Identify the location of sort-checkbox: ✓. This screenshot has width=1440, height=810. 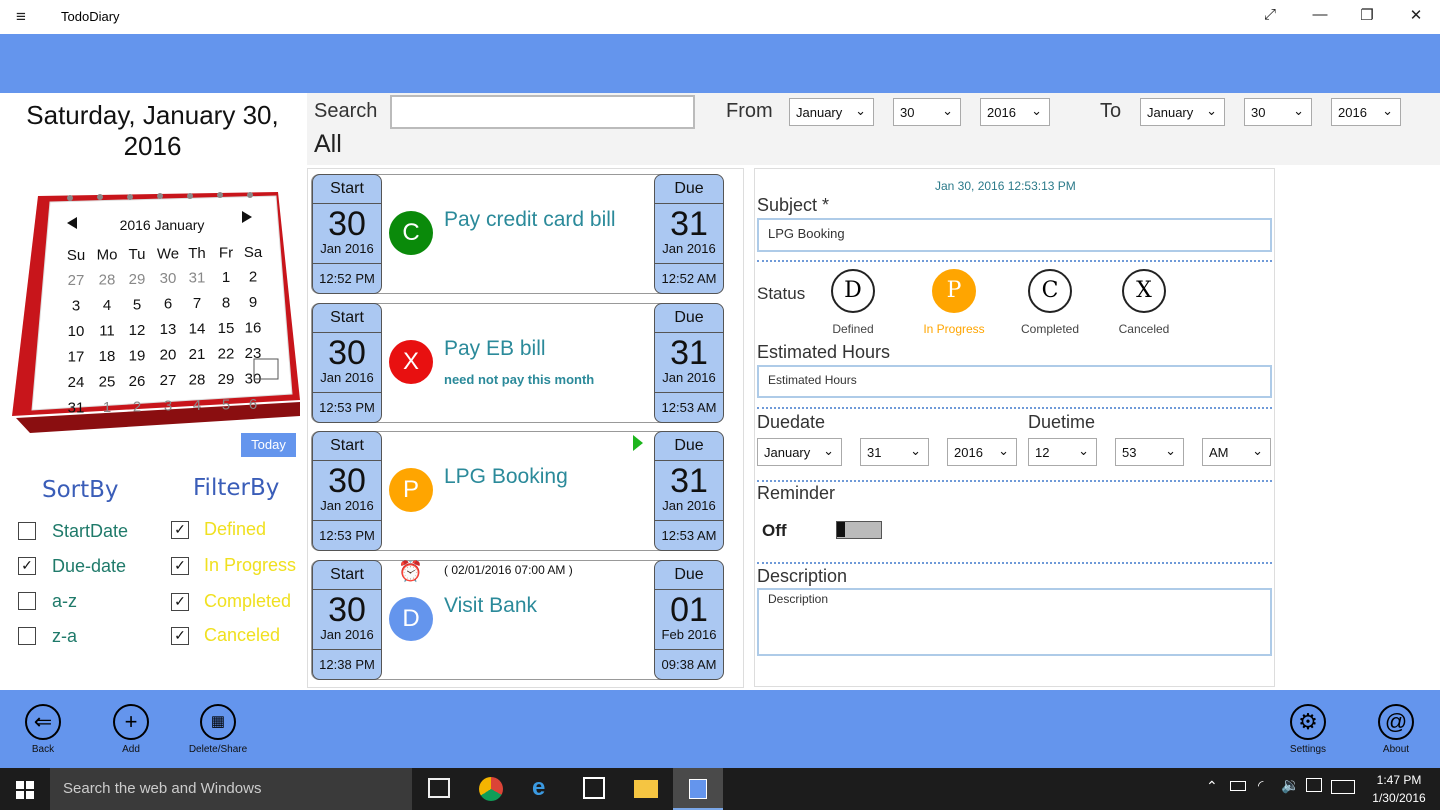
(27, 566).